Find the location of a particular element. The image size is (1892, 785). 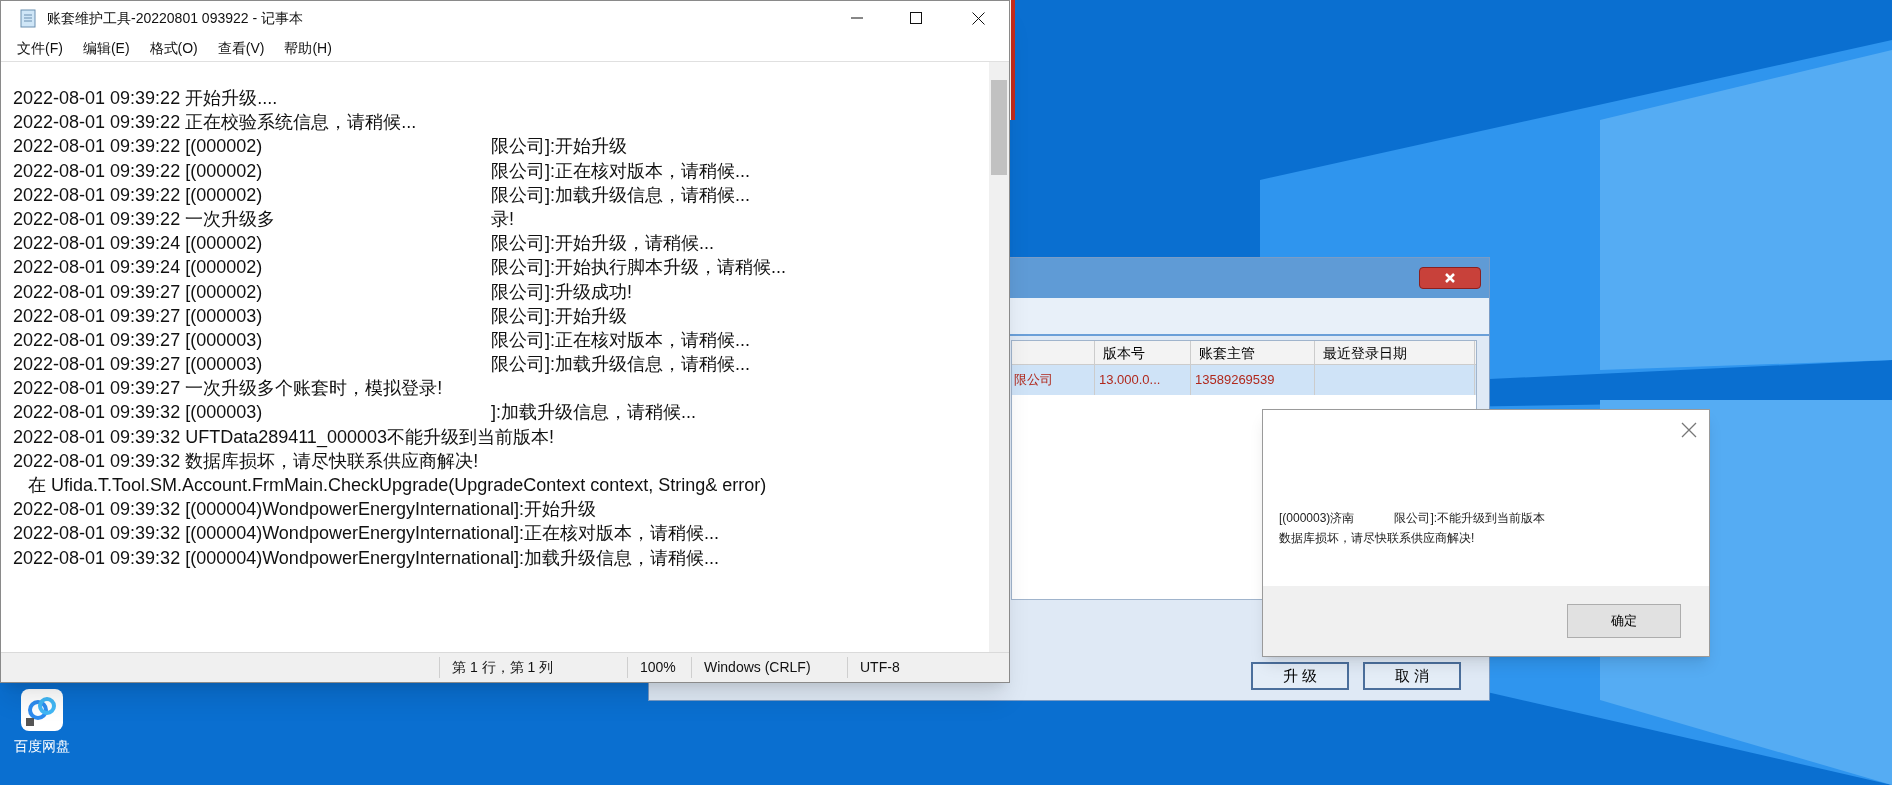

close-button is located at coordinates (1450, 278).